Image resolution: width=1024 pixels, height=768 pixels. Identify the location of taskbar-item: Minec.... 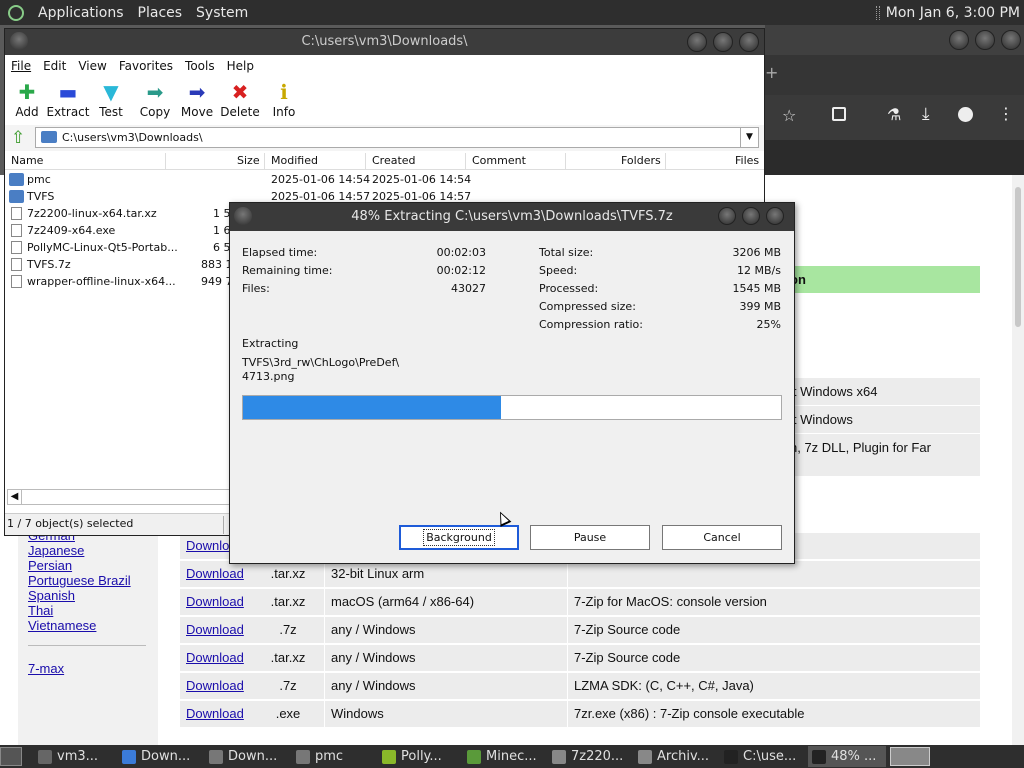
(504, 756).